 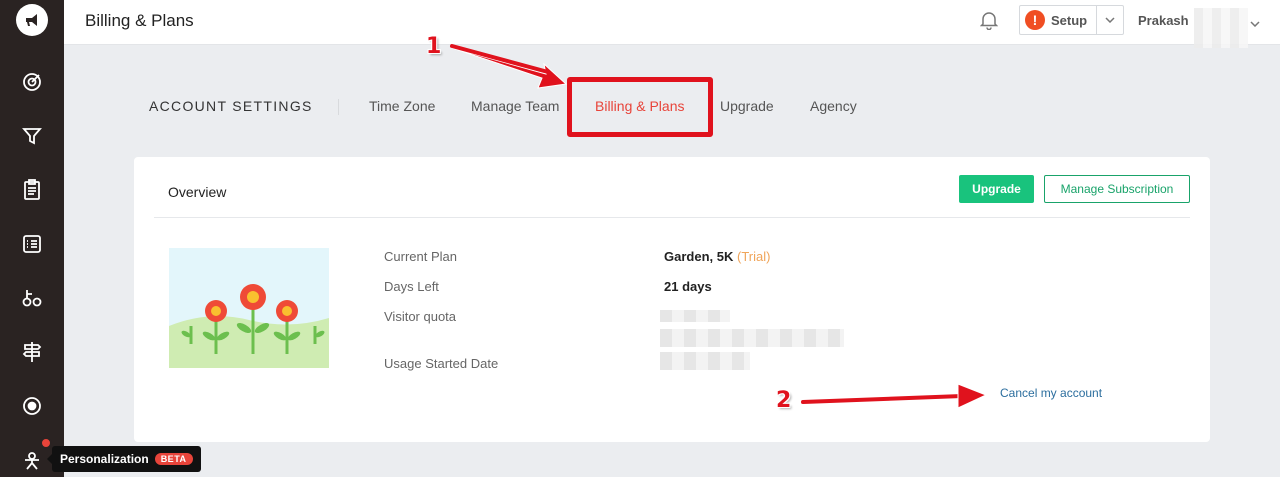 What do you see at coordinates (705, 361) in the screenshot?
I see `usage-started-redacted` at bounding box center [705, 361].